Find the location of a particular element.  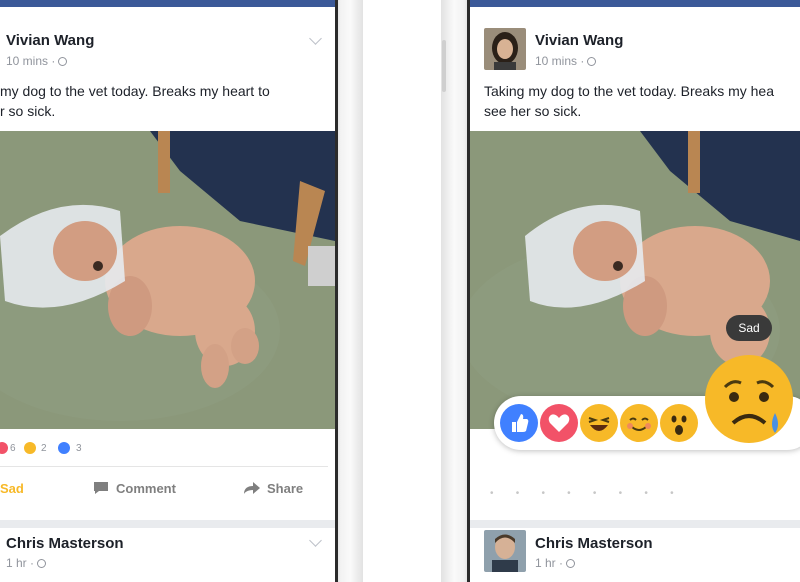

love-count: 6 is located at coordinates (13, 448).